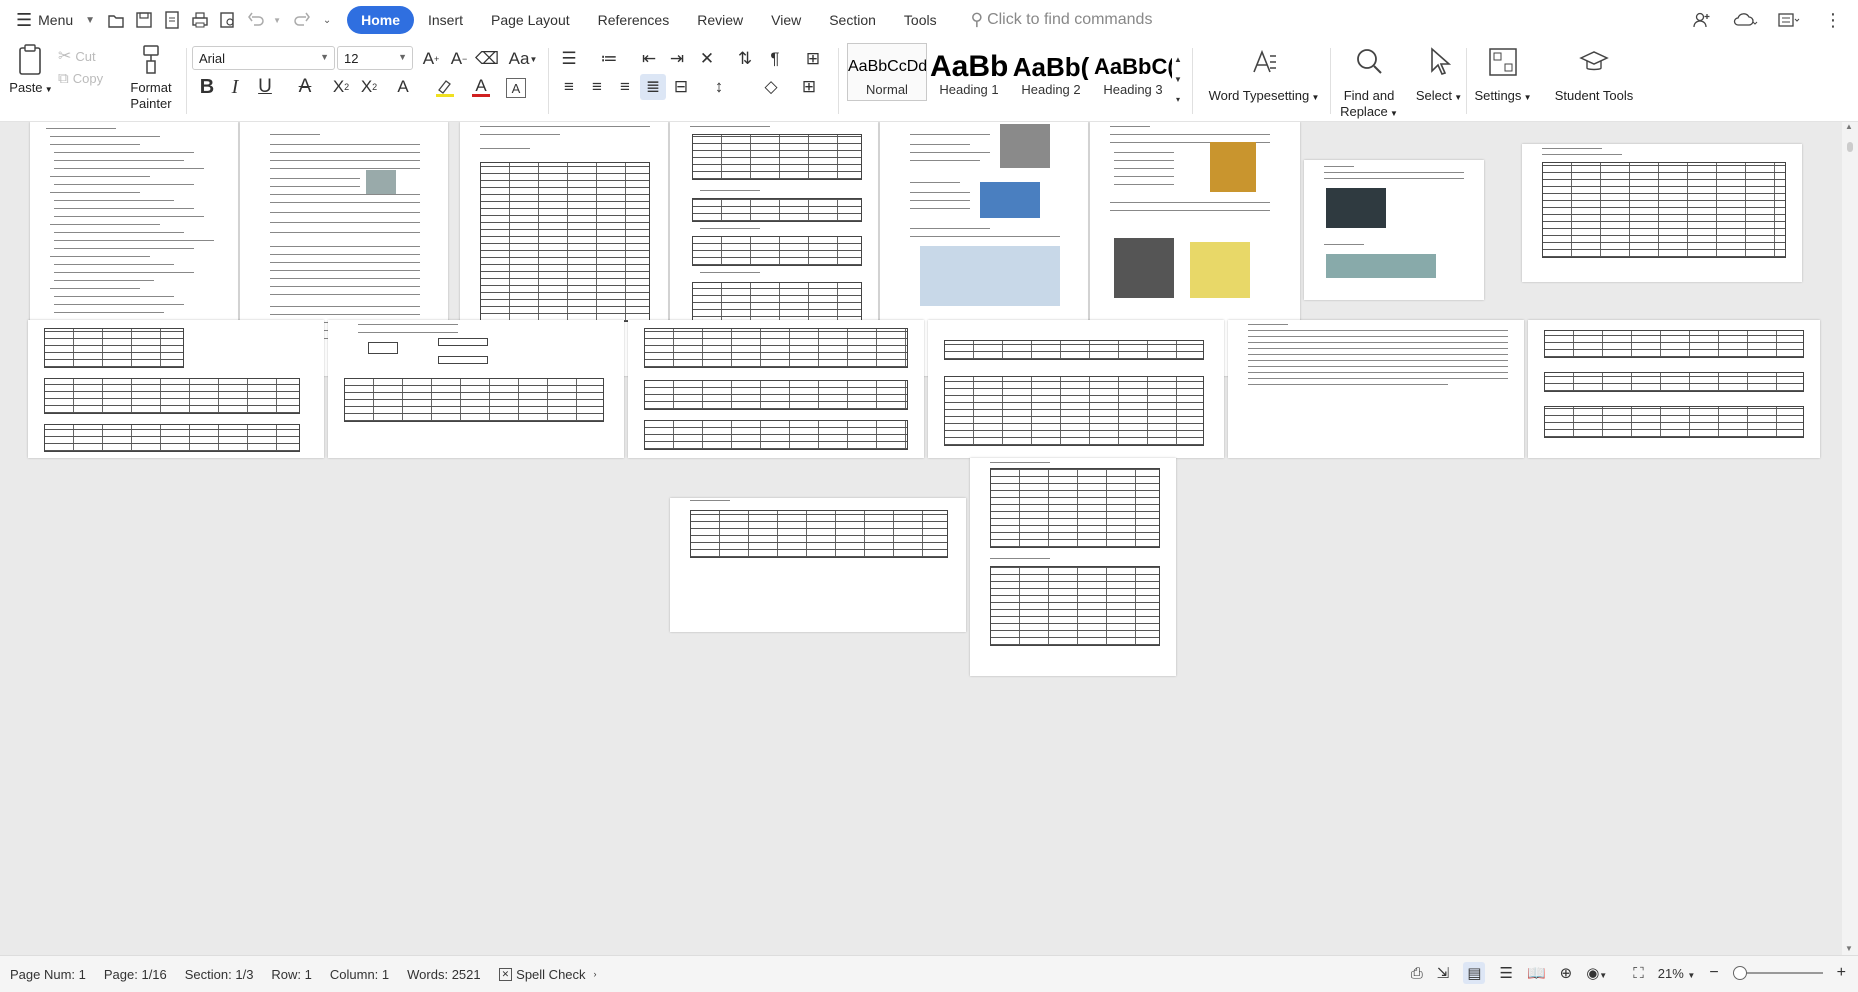 The image size is (1858, 992). Describe the element at coordinates (302, 20) in the screenshot. I see `redo-icon` at that location.